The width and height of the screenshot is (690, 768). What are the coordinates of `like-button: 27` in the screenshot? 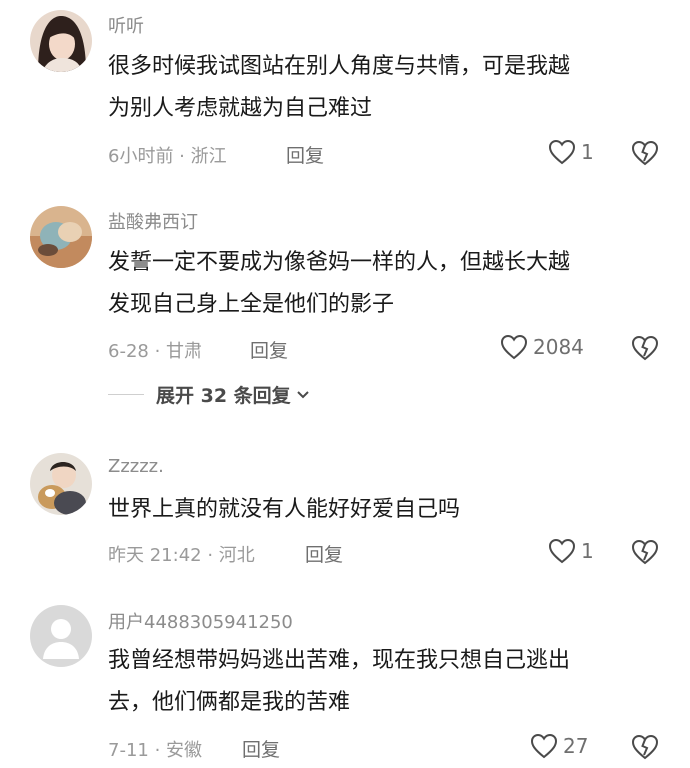 It's located at (559, 746).